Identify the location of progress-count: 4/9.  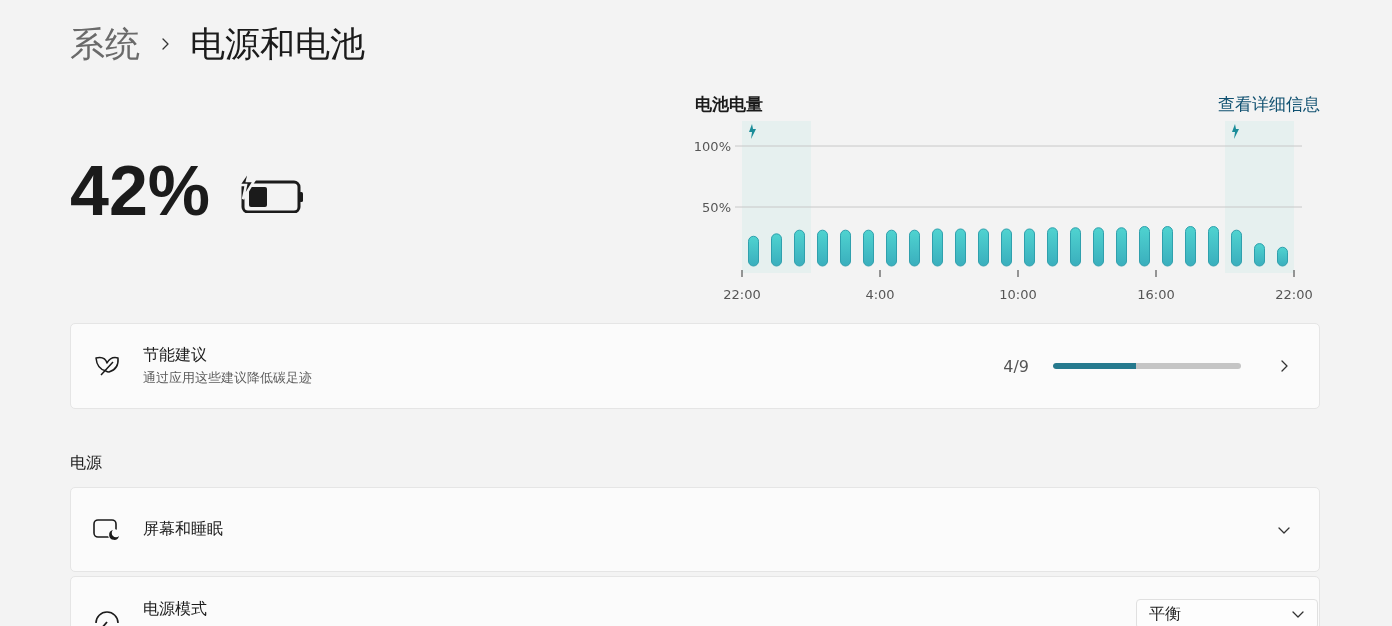
(1016, 366).